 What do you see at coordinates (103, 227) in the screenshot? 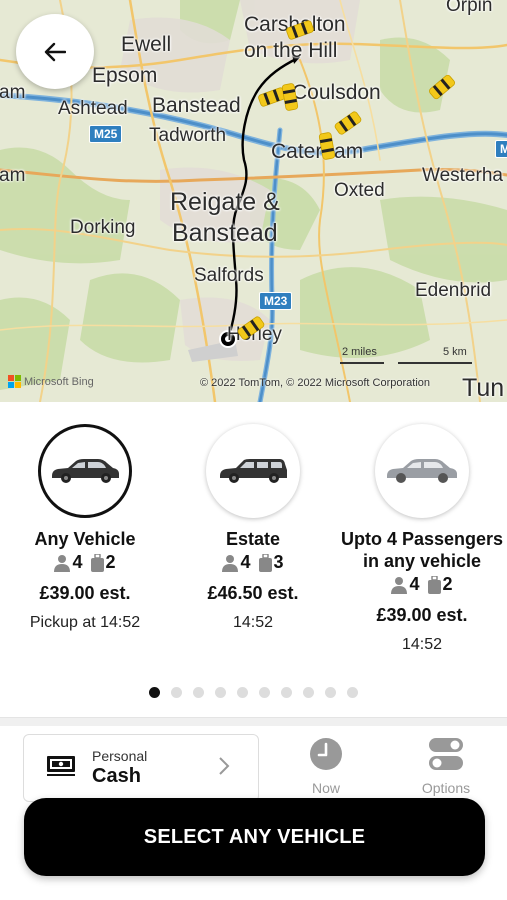
I see `map-label-dorking: Dorking` at bounding box center [103, 227].